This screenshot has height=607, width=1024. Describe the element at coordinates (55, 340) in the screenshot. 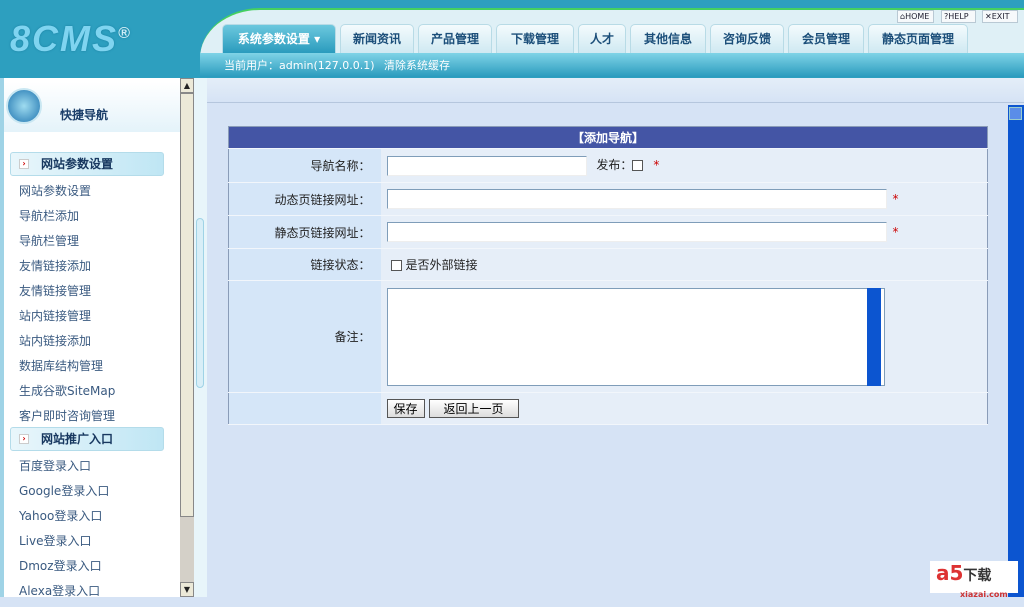

I see `sidebar-item: 站内链接添加` at that location.